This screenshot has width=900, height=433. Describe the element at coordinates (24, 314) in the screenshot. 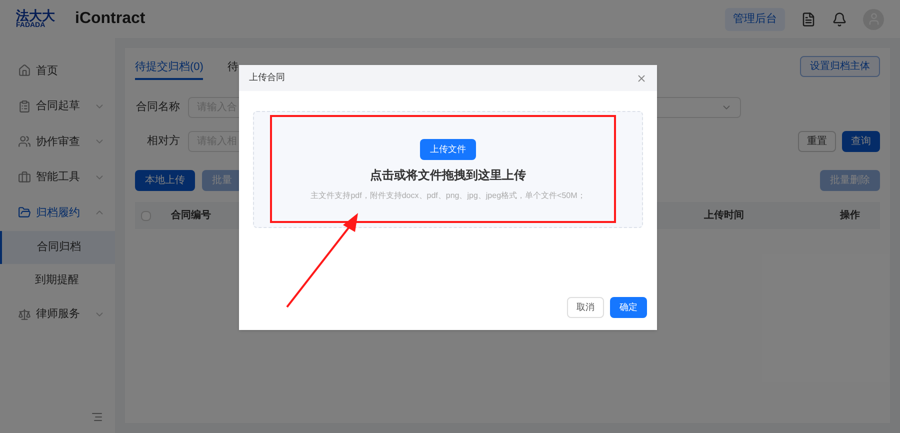

I see `scales-icon` at that location.